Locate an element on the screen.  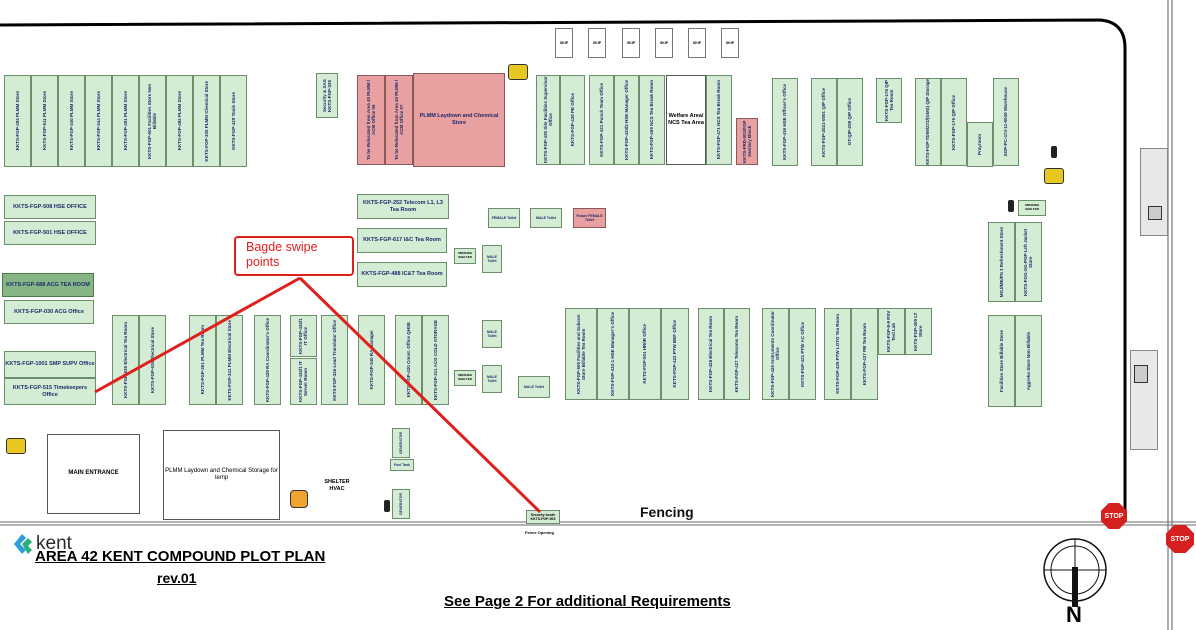
badge-swipe-callout: Bagde swipe points is located at coordinates (294, 256).